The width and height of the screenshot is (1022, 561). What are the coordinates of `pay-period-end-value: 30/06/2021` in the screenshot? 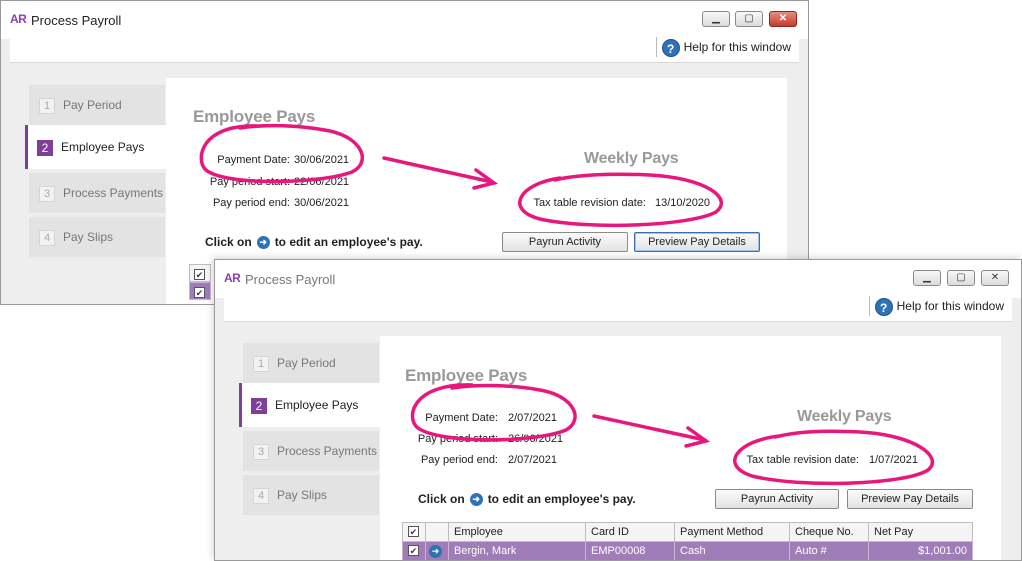 It's located at (322, 203).